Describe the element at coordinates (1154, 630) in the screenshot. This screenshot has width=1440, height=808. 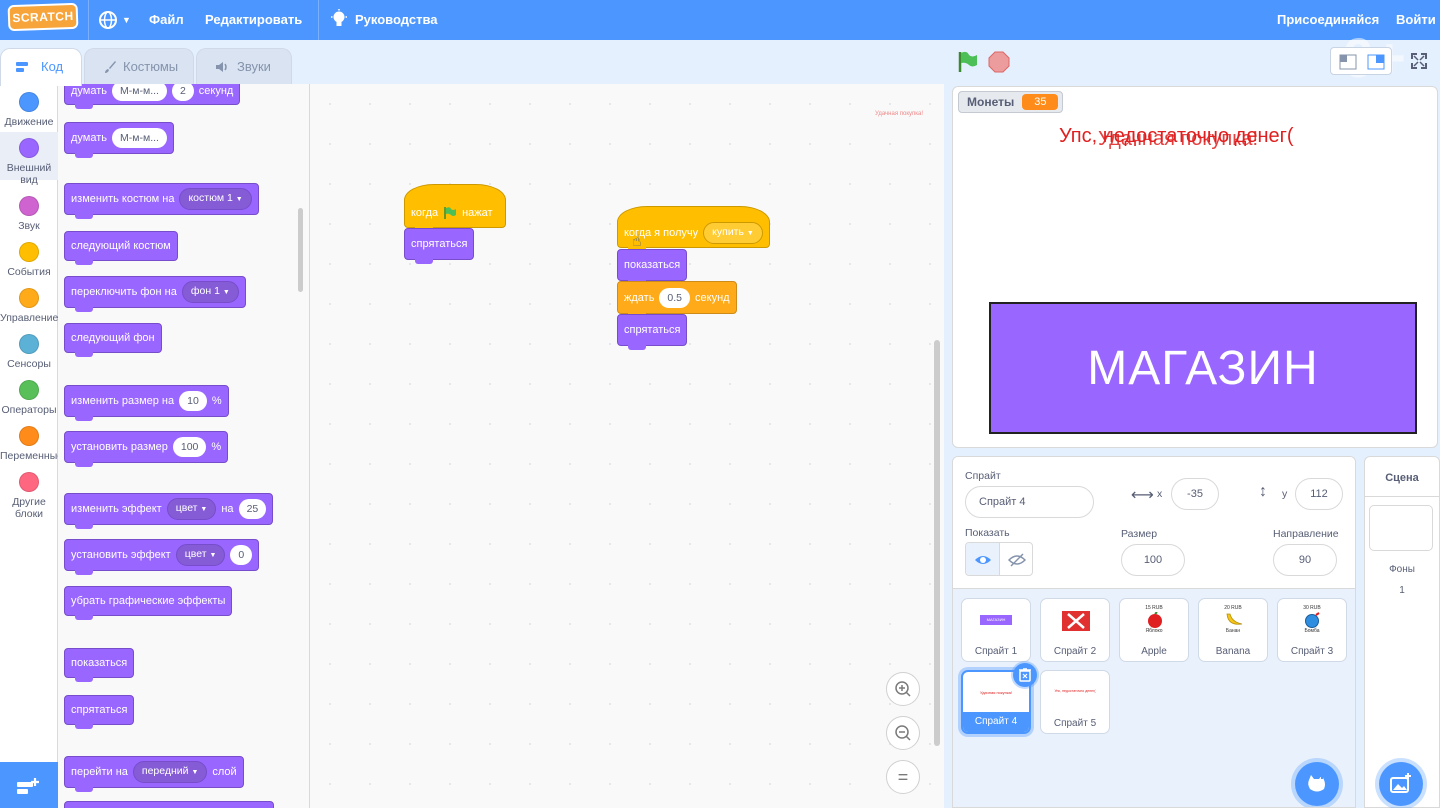
I see `sprite-thumb-apple: 15 RUB Яблоко Apple` at that location.